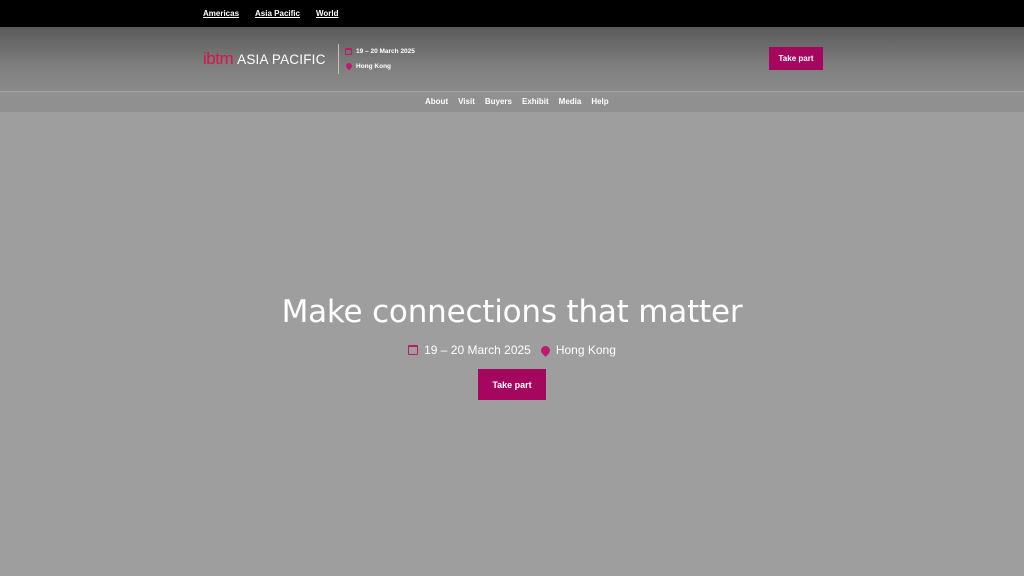 This screenshot has height=576, width=1024. Describe the element at coordinates (498, 101) in the screenshot. I see `nav-item-buyers: Buyers` at that location.